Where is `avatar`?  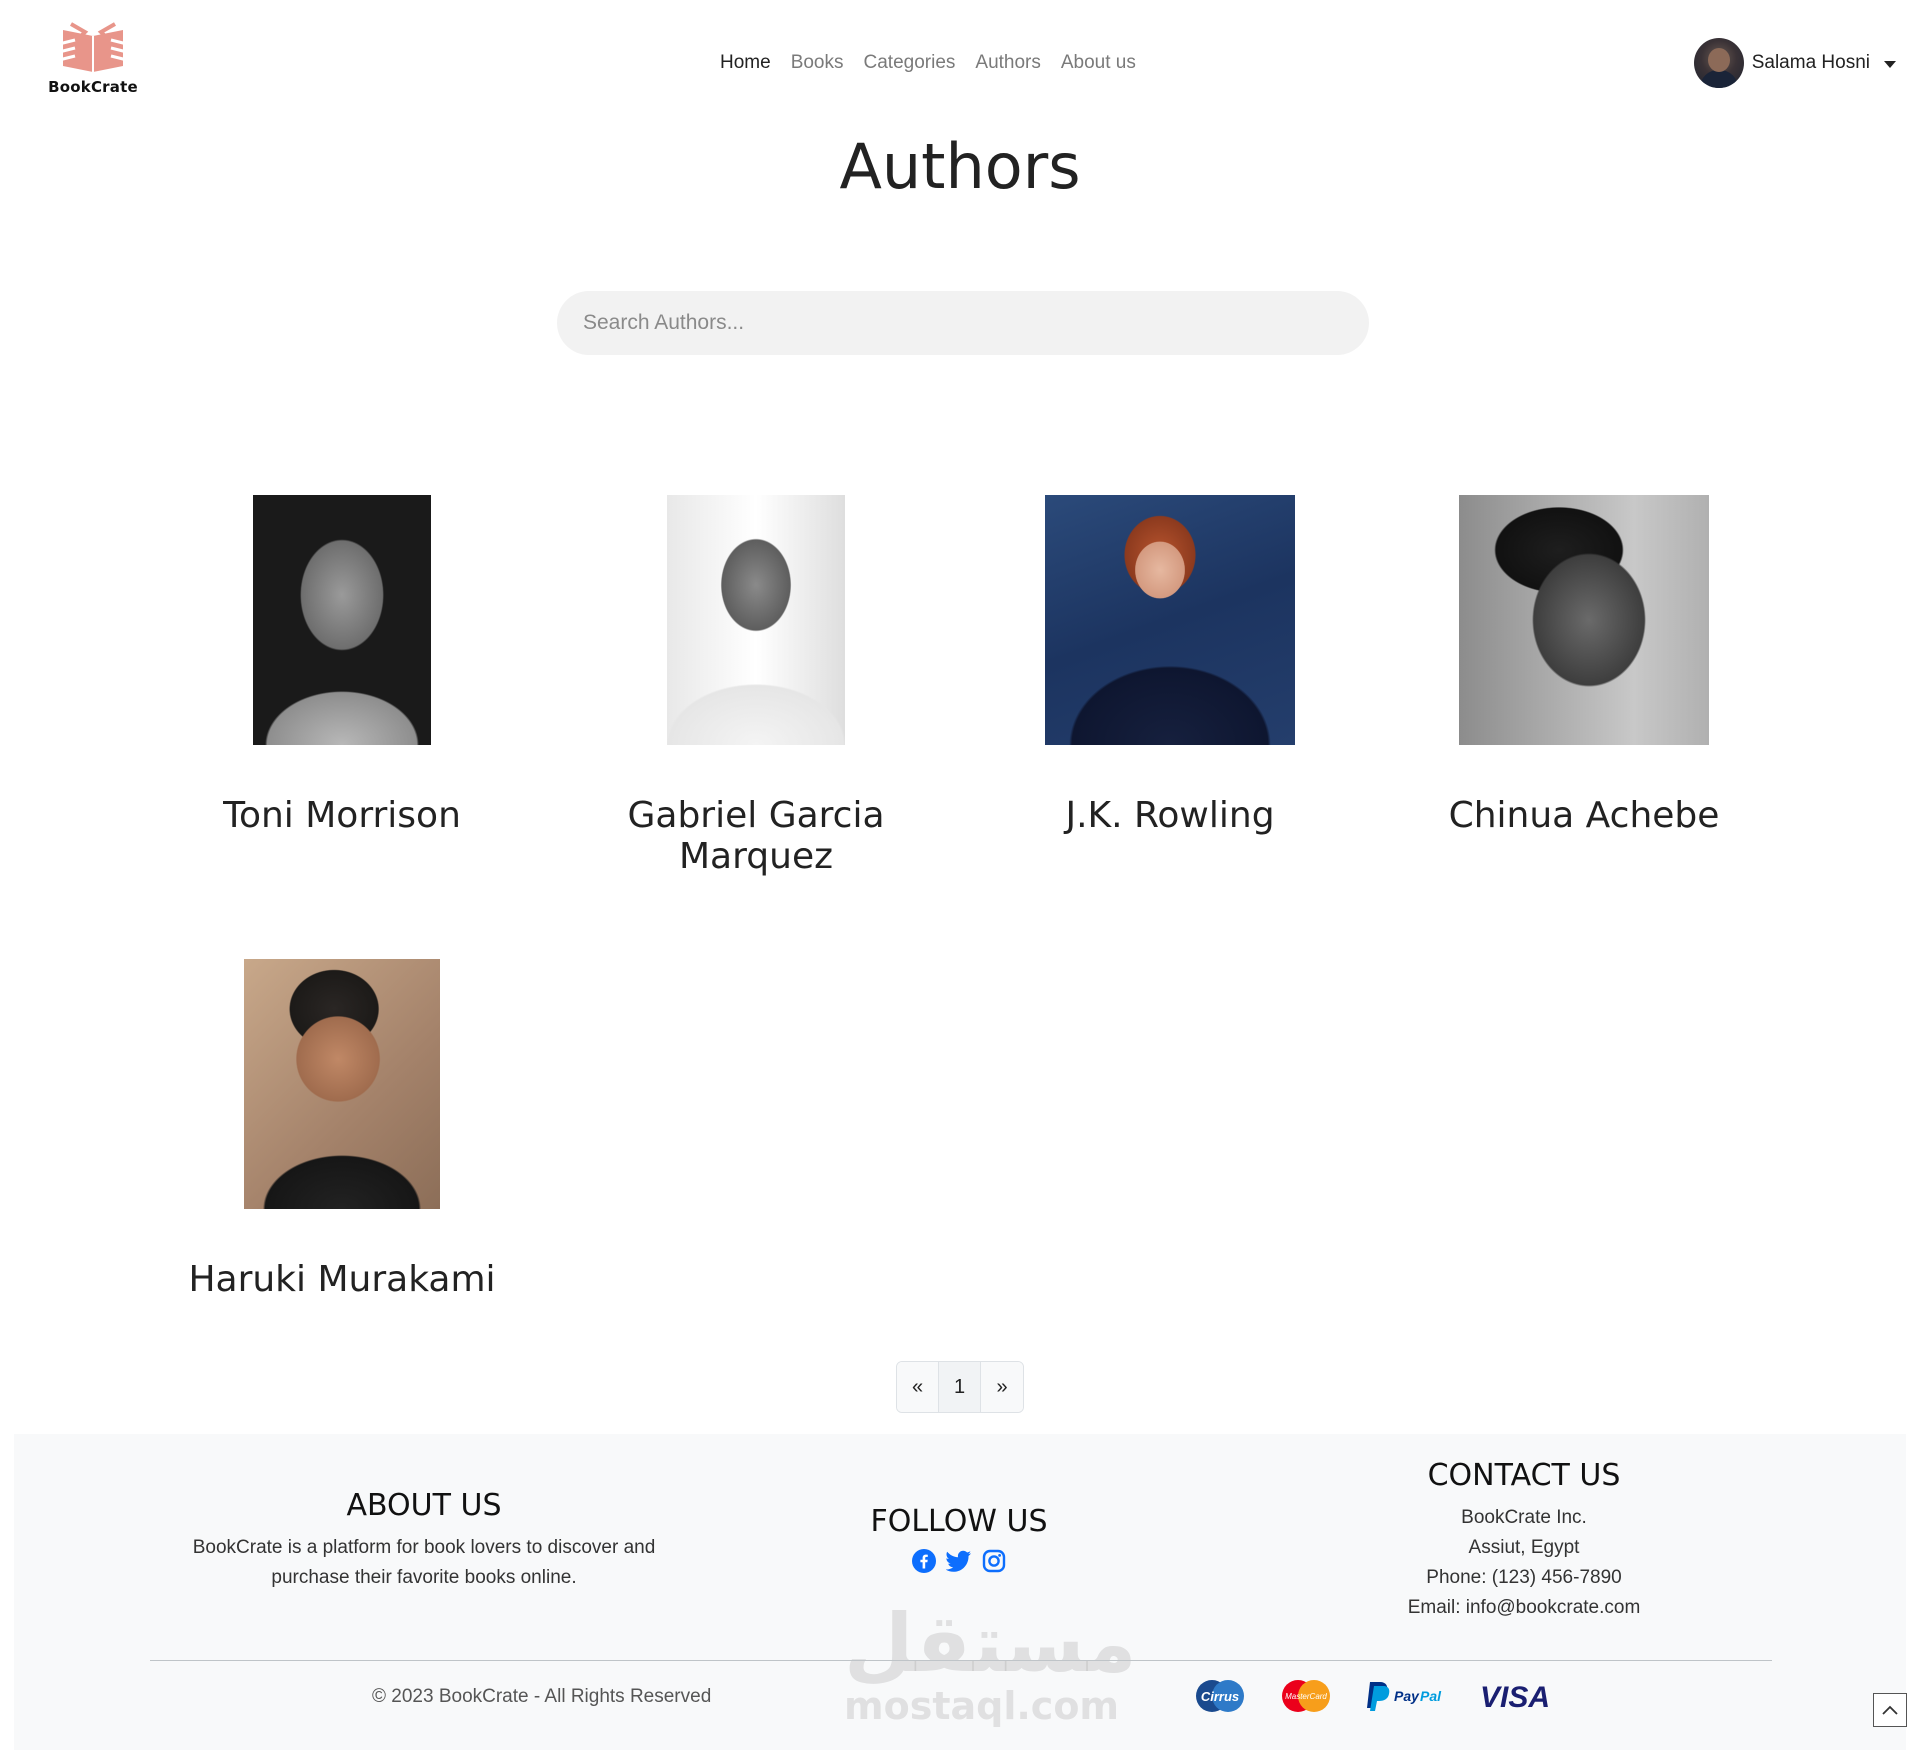 avatar is located at coordinates (1718, 63).